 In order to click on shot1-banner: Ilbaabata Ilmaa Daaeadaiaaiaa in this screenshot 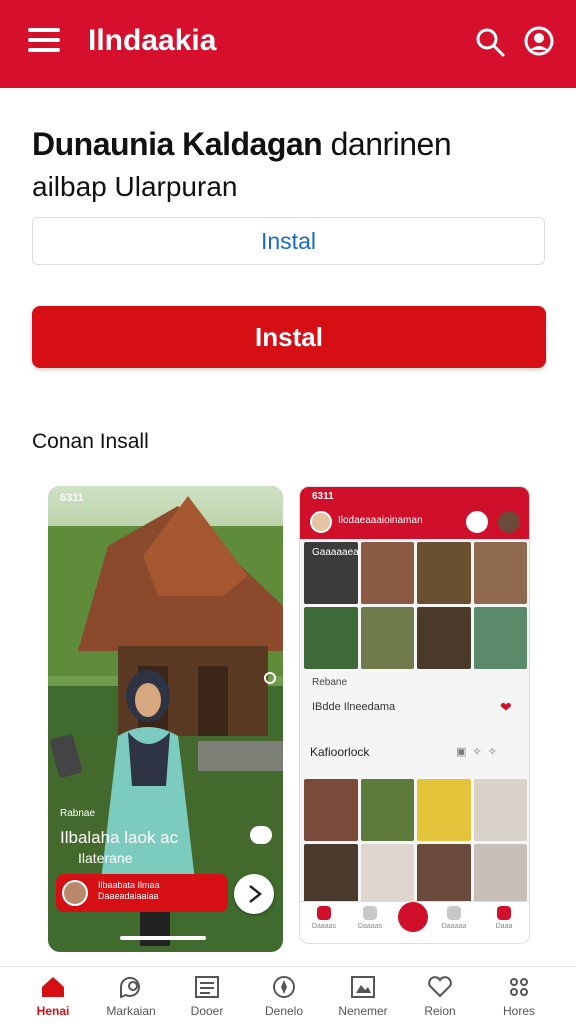, I will do `click(142, 893)`.